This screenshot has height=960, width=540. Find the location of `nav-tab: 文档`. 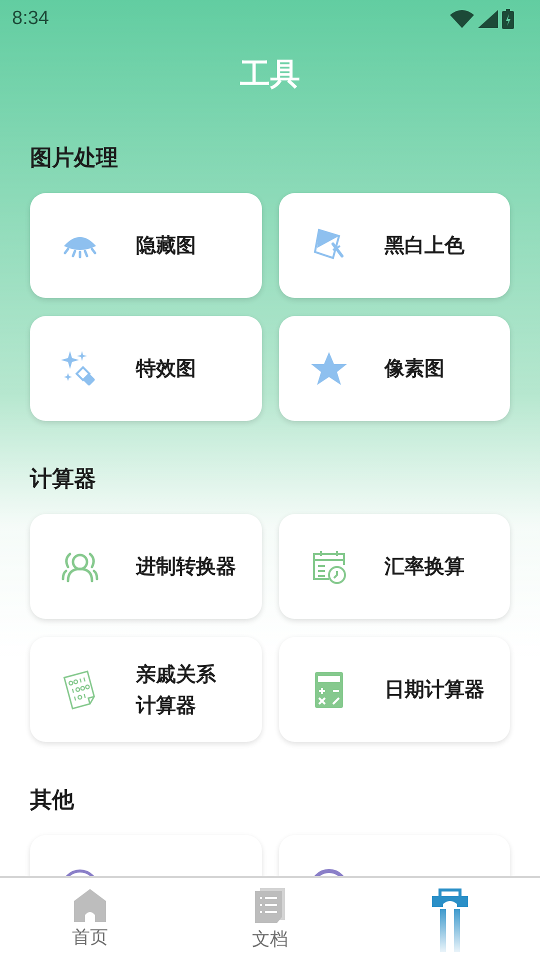

nav-tab: 文档 is located at coordinates (270, 919).